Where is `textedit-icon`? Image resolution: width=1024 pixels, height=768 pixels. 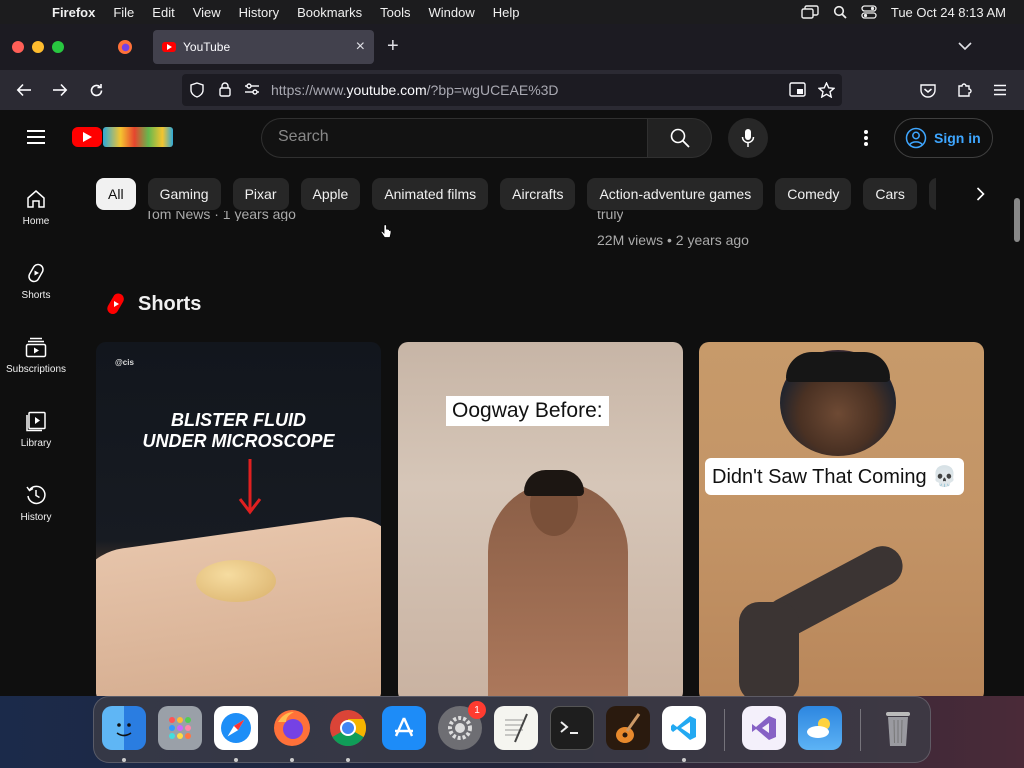
textedit-icon is located at coordinates (516, 728).